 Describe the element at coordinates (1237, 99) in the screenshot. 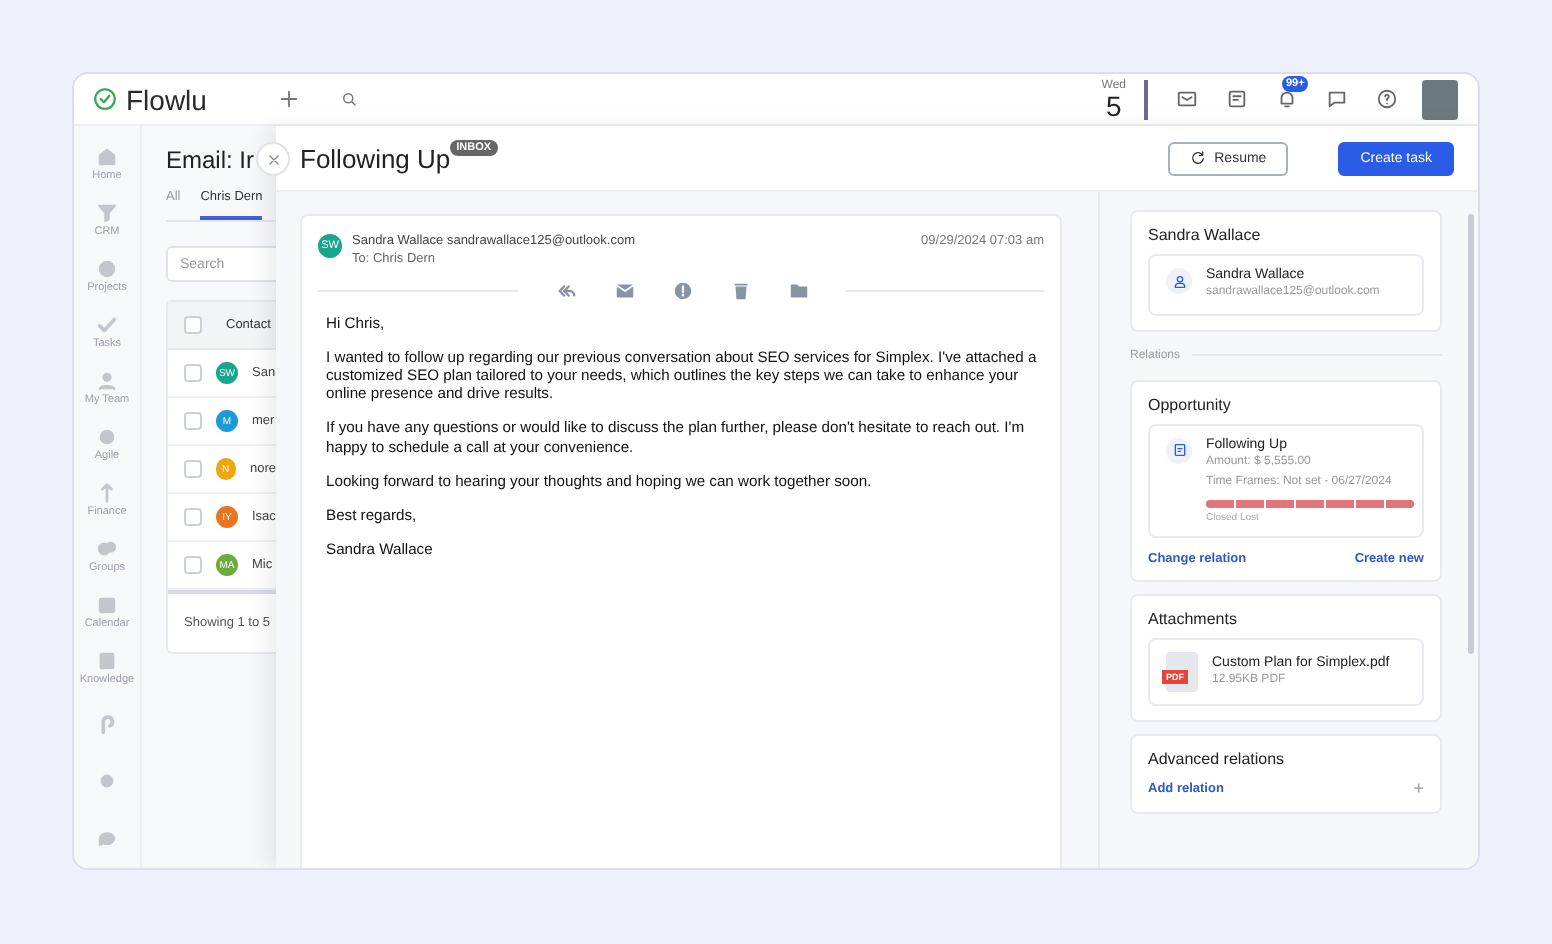

I see `note-icon` at that location.